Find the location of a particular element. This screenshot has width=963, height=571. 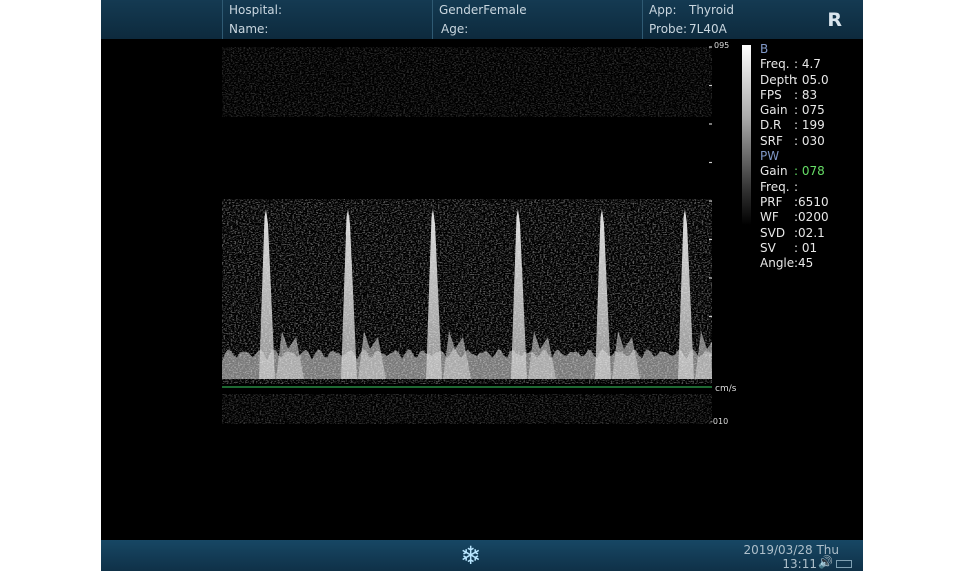

b-param-row: D.R : 199 is located at coordinates (794, 125).